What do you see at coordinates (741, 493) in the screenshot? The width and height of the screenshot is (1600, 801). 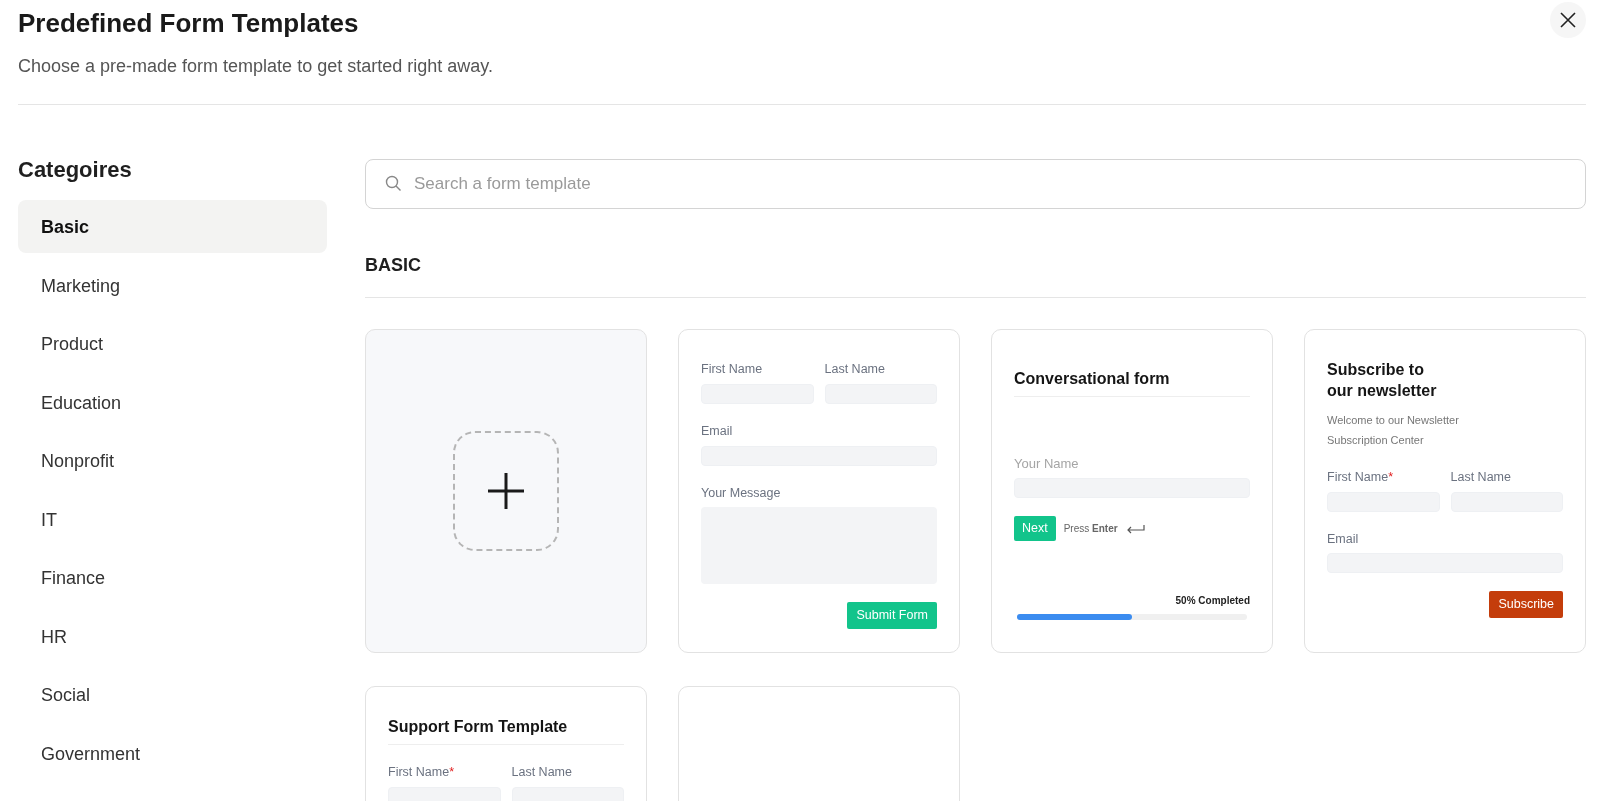 I see `field-label: Your Message` at bounding box center [741, 493].